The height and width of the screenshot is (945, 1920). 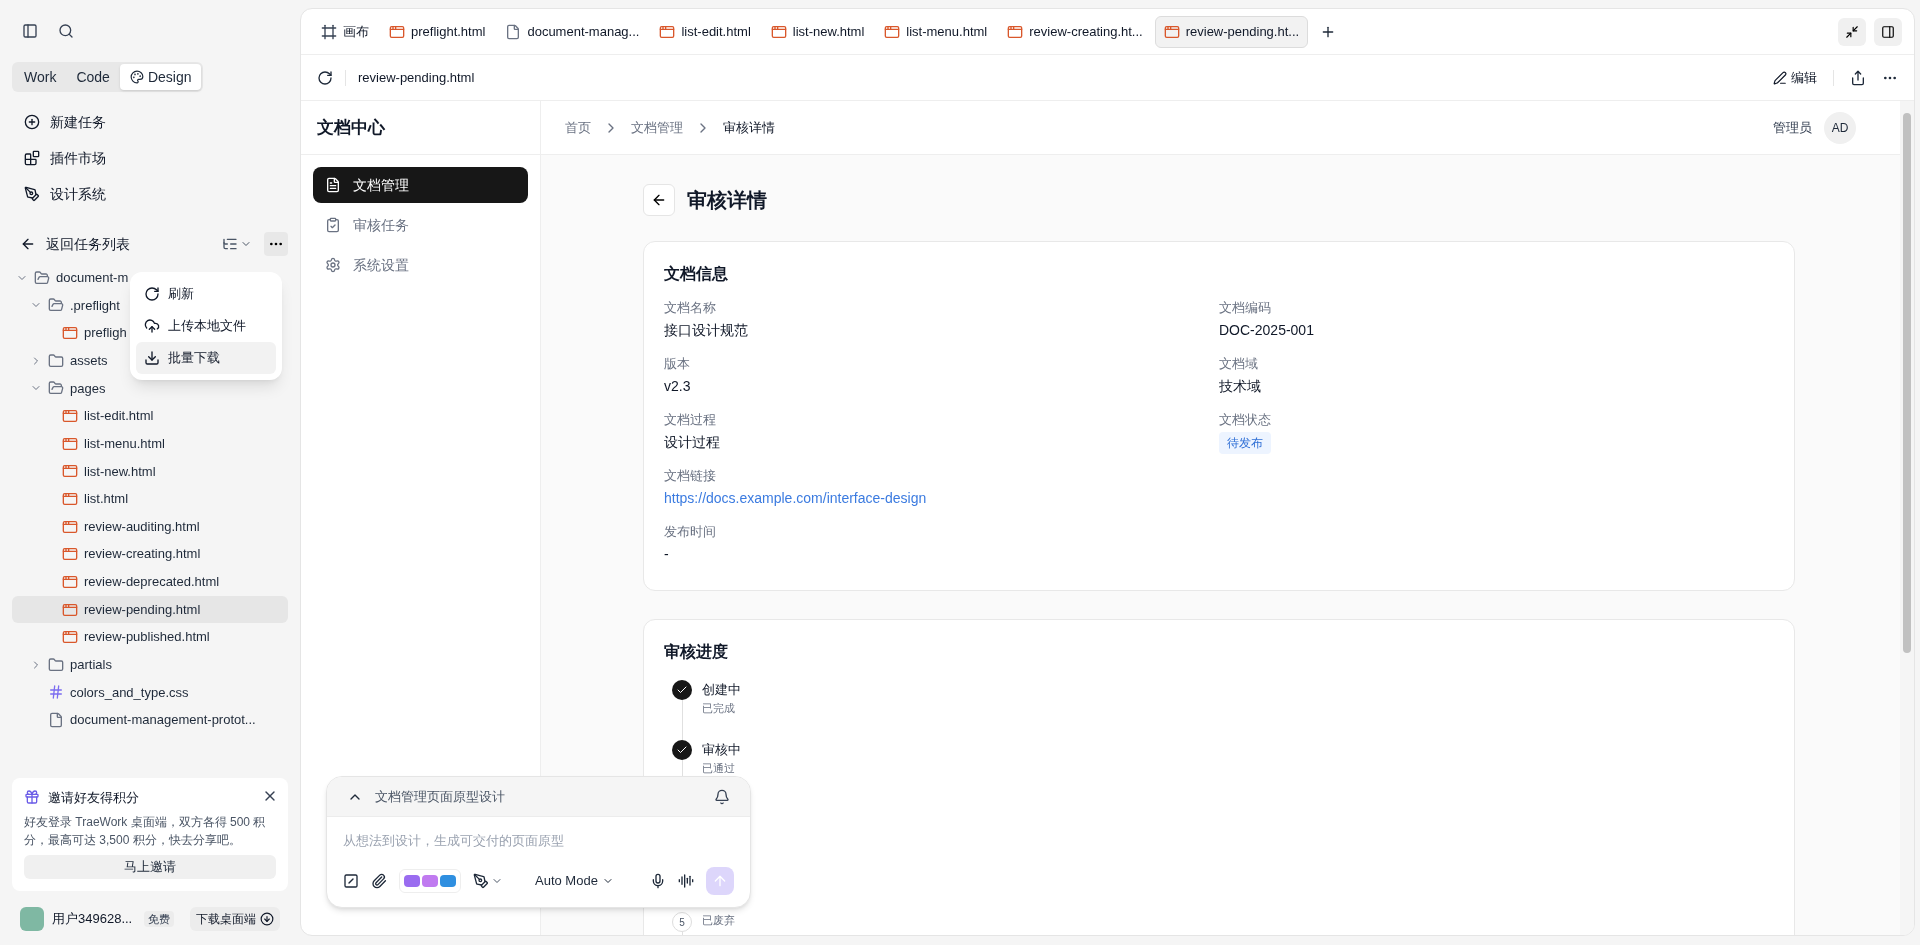 I want to click on field-value: DOC-2025-001, so click(x=1267, y=330).